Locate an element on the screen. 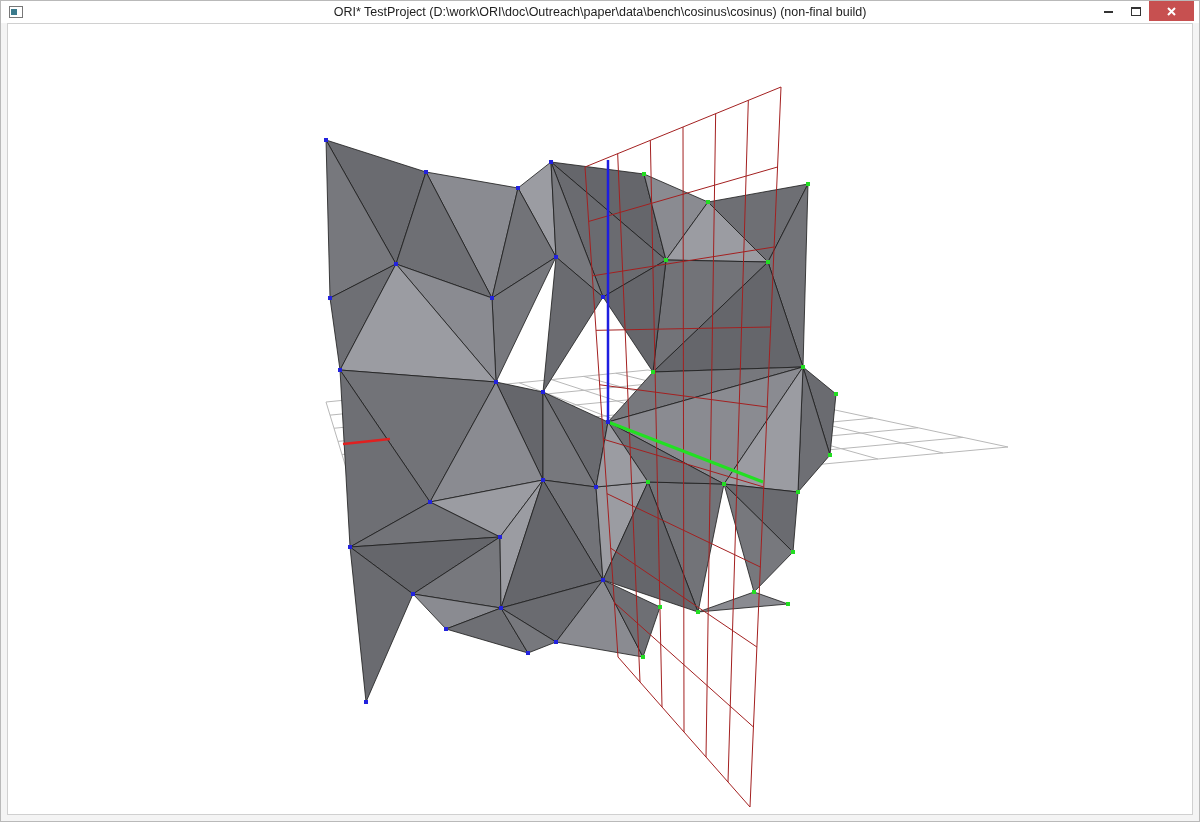 The image size is (1200, 822). close-icon is located at coordinates (1171, 11).